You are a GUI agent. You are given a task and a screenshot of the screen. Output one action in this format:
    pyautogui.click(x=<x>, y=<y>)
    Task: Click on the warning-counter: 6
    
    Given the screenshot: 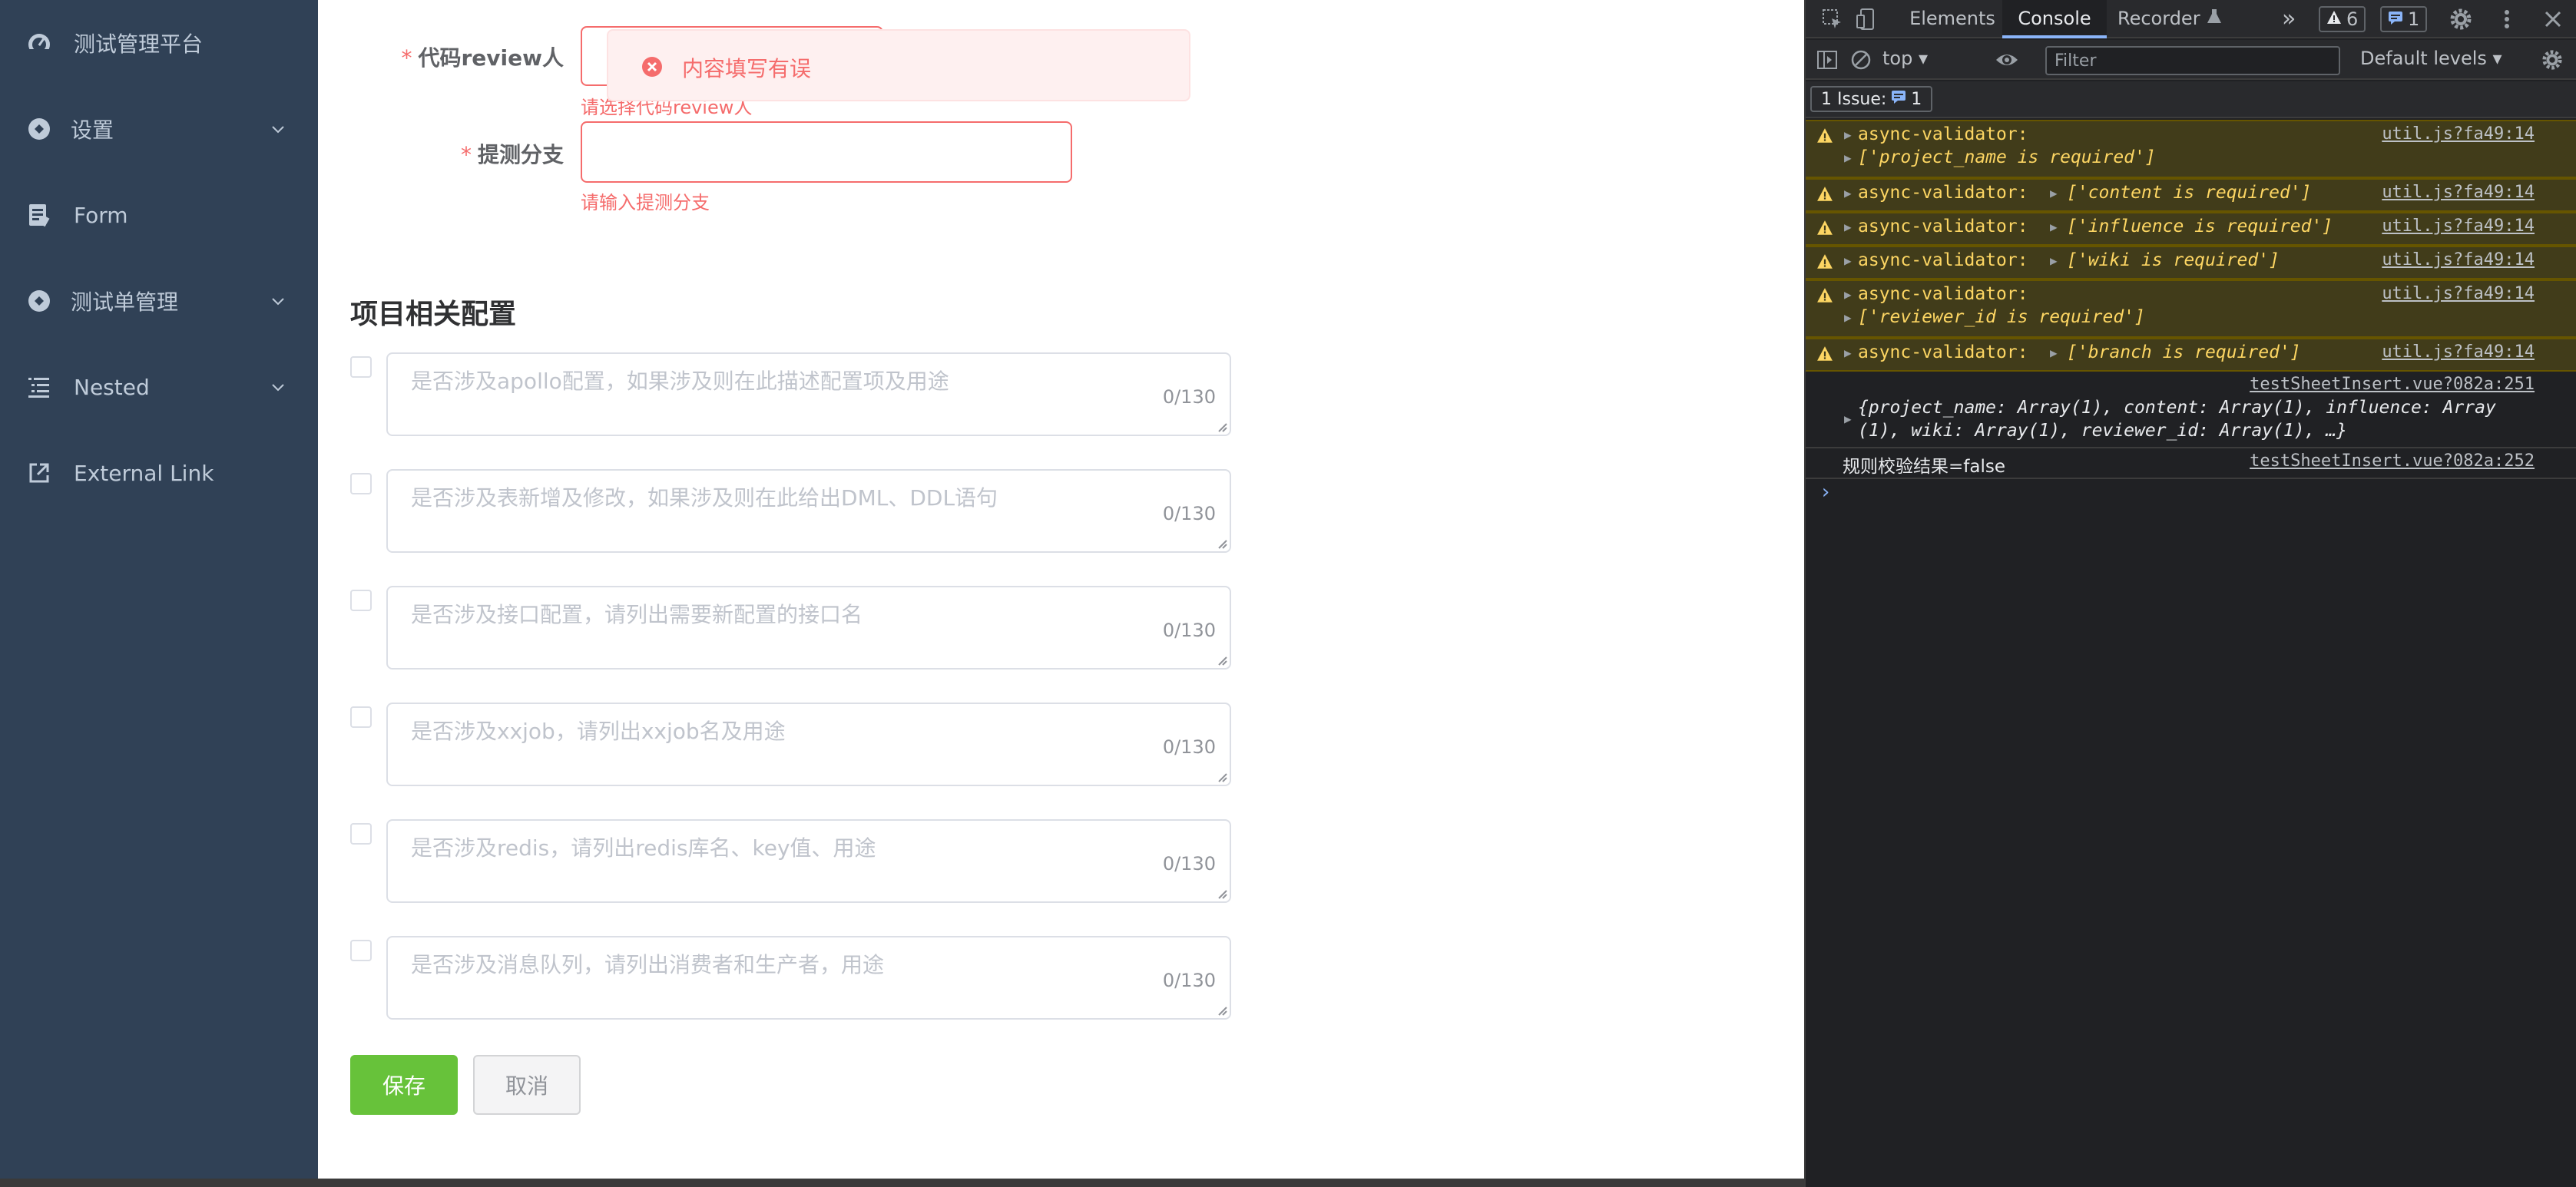 What is the action you would take?
    pyautogui.click(x=2342, y=19)
    